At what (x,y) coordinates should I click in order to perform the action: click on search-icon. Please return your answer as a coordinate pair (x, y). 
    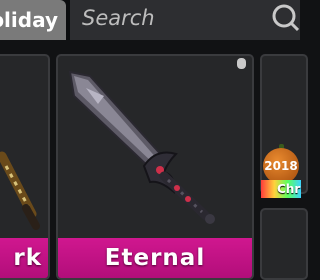
    Looking at the image, I should click on (284, 18).